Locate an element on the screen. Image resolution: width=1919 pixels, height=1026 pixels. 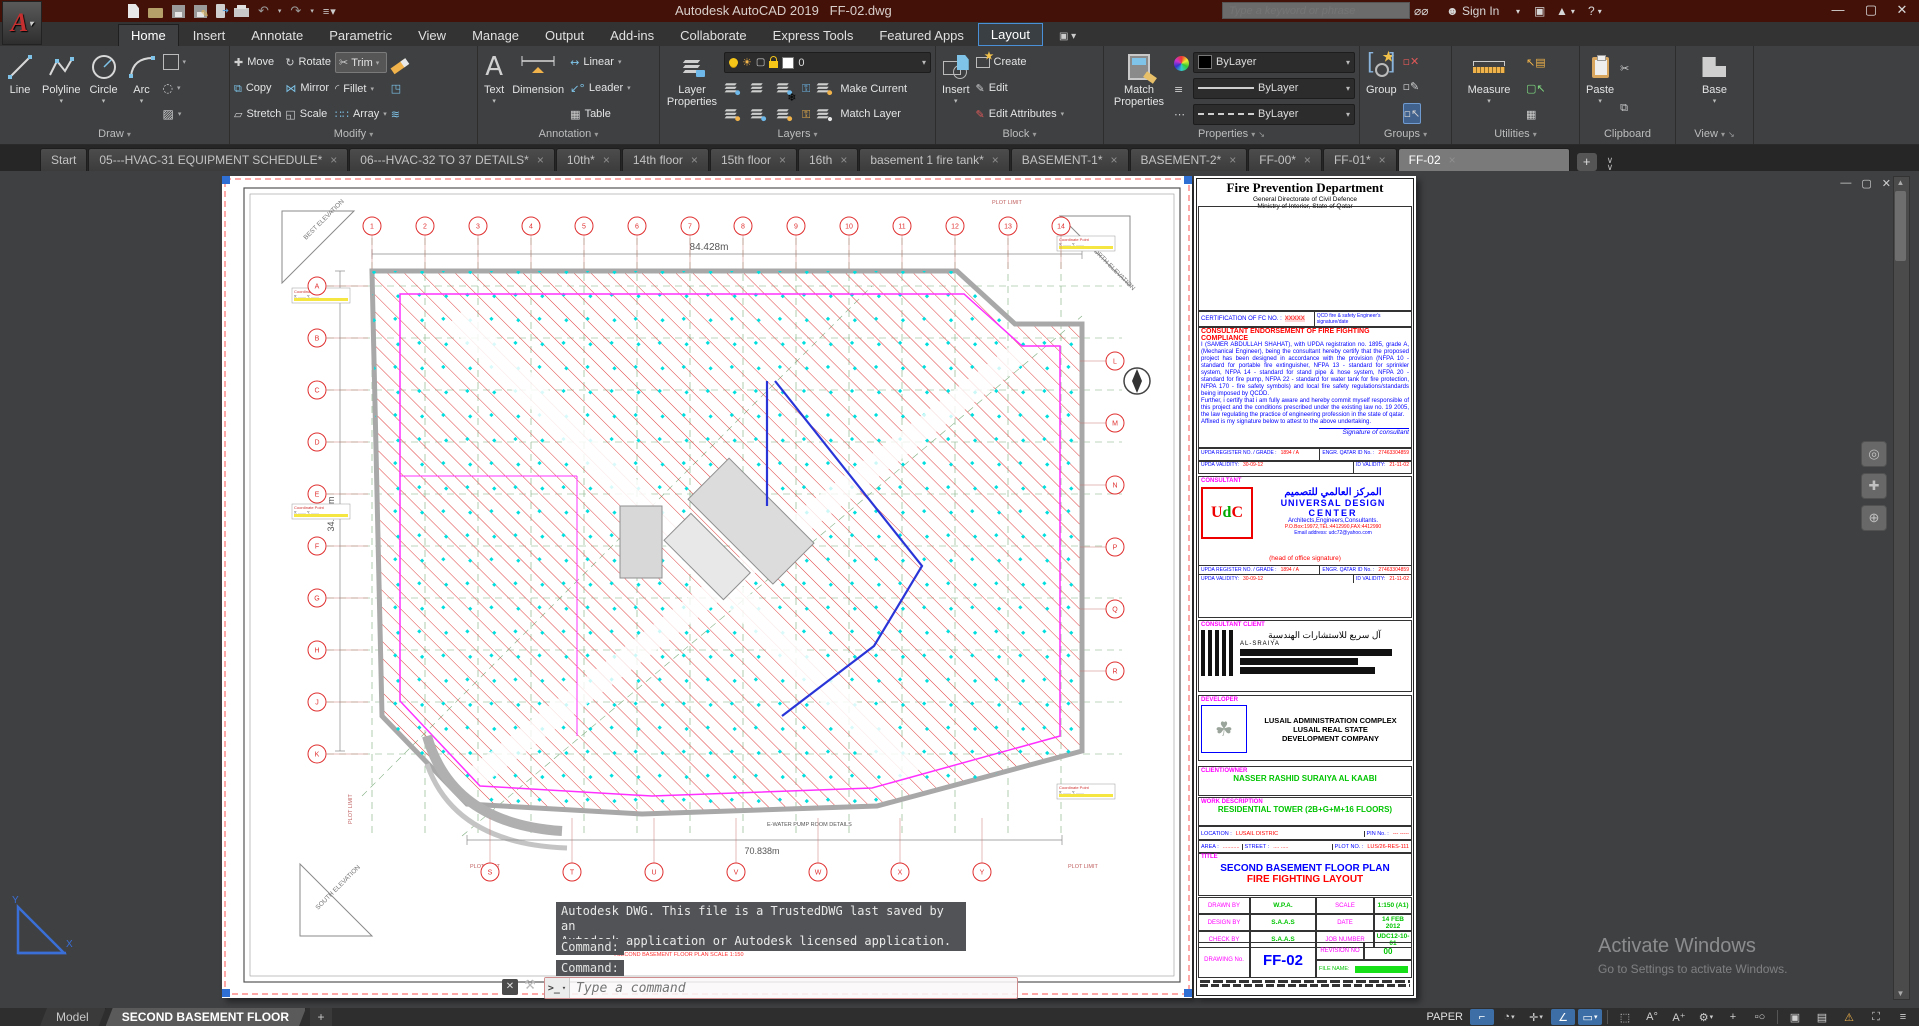
polar-toggle: ✛ ▾ is located at coordinates (1536, 1017).